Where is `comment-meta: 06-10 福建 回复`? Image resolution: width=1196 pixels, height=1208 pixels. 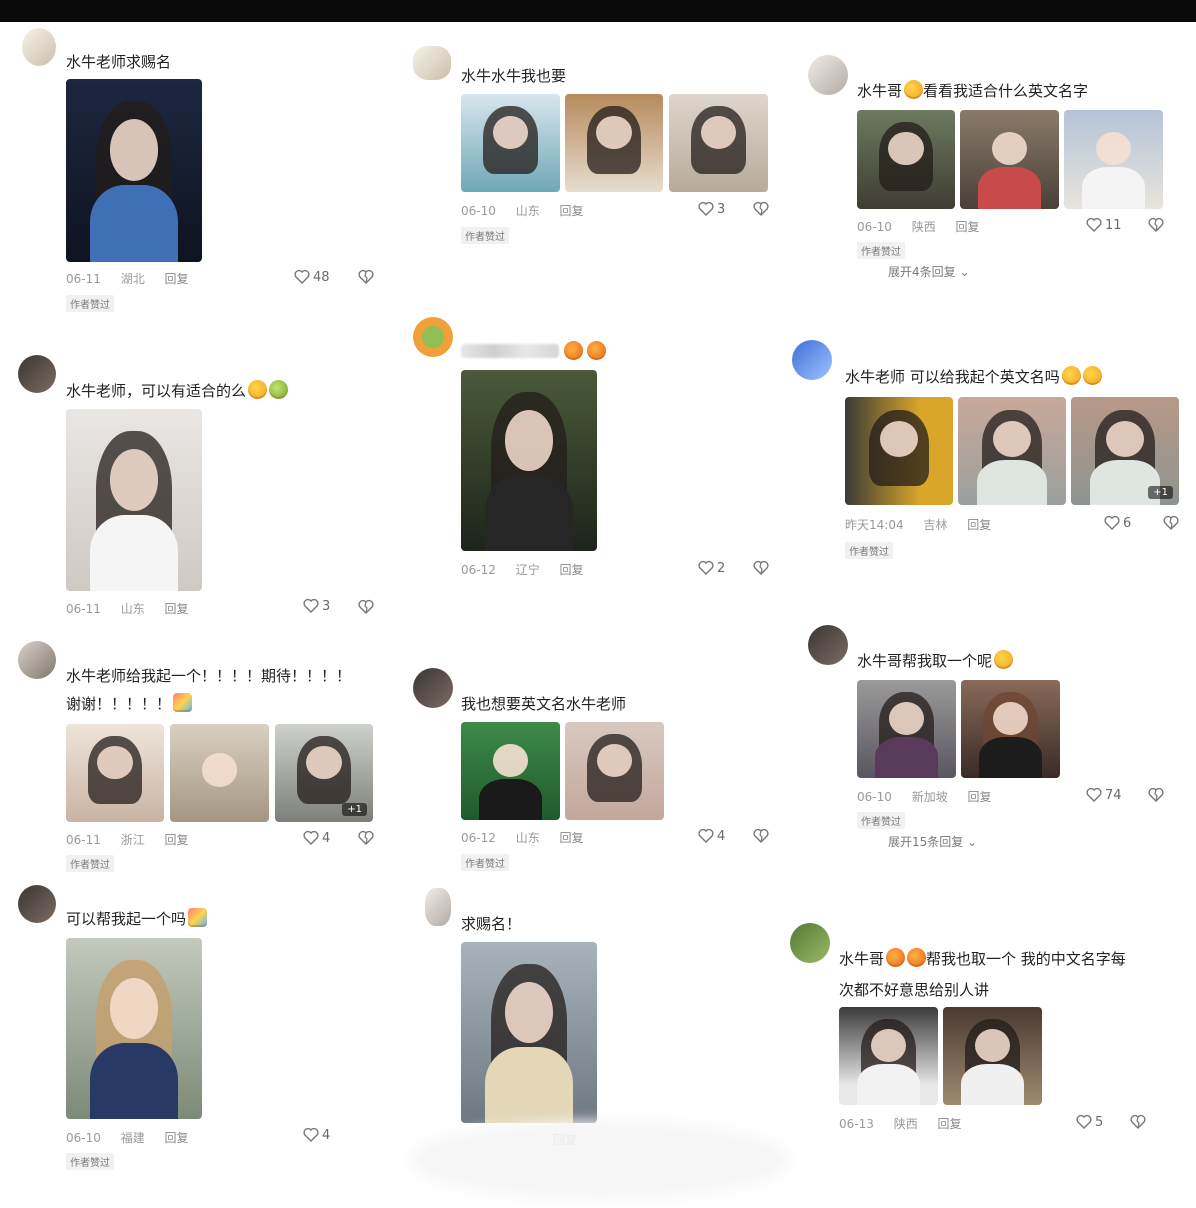
comment-meta: 06-10 福建 回复 is located at coordinates (135, 1137).